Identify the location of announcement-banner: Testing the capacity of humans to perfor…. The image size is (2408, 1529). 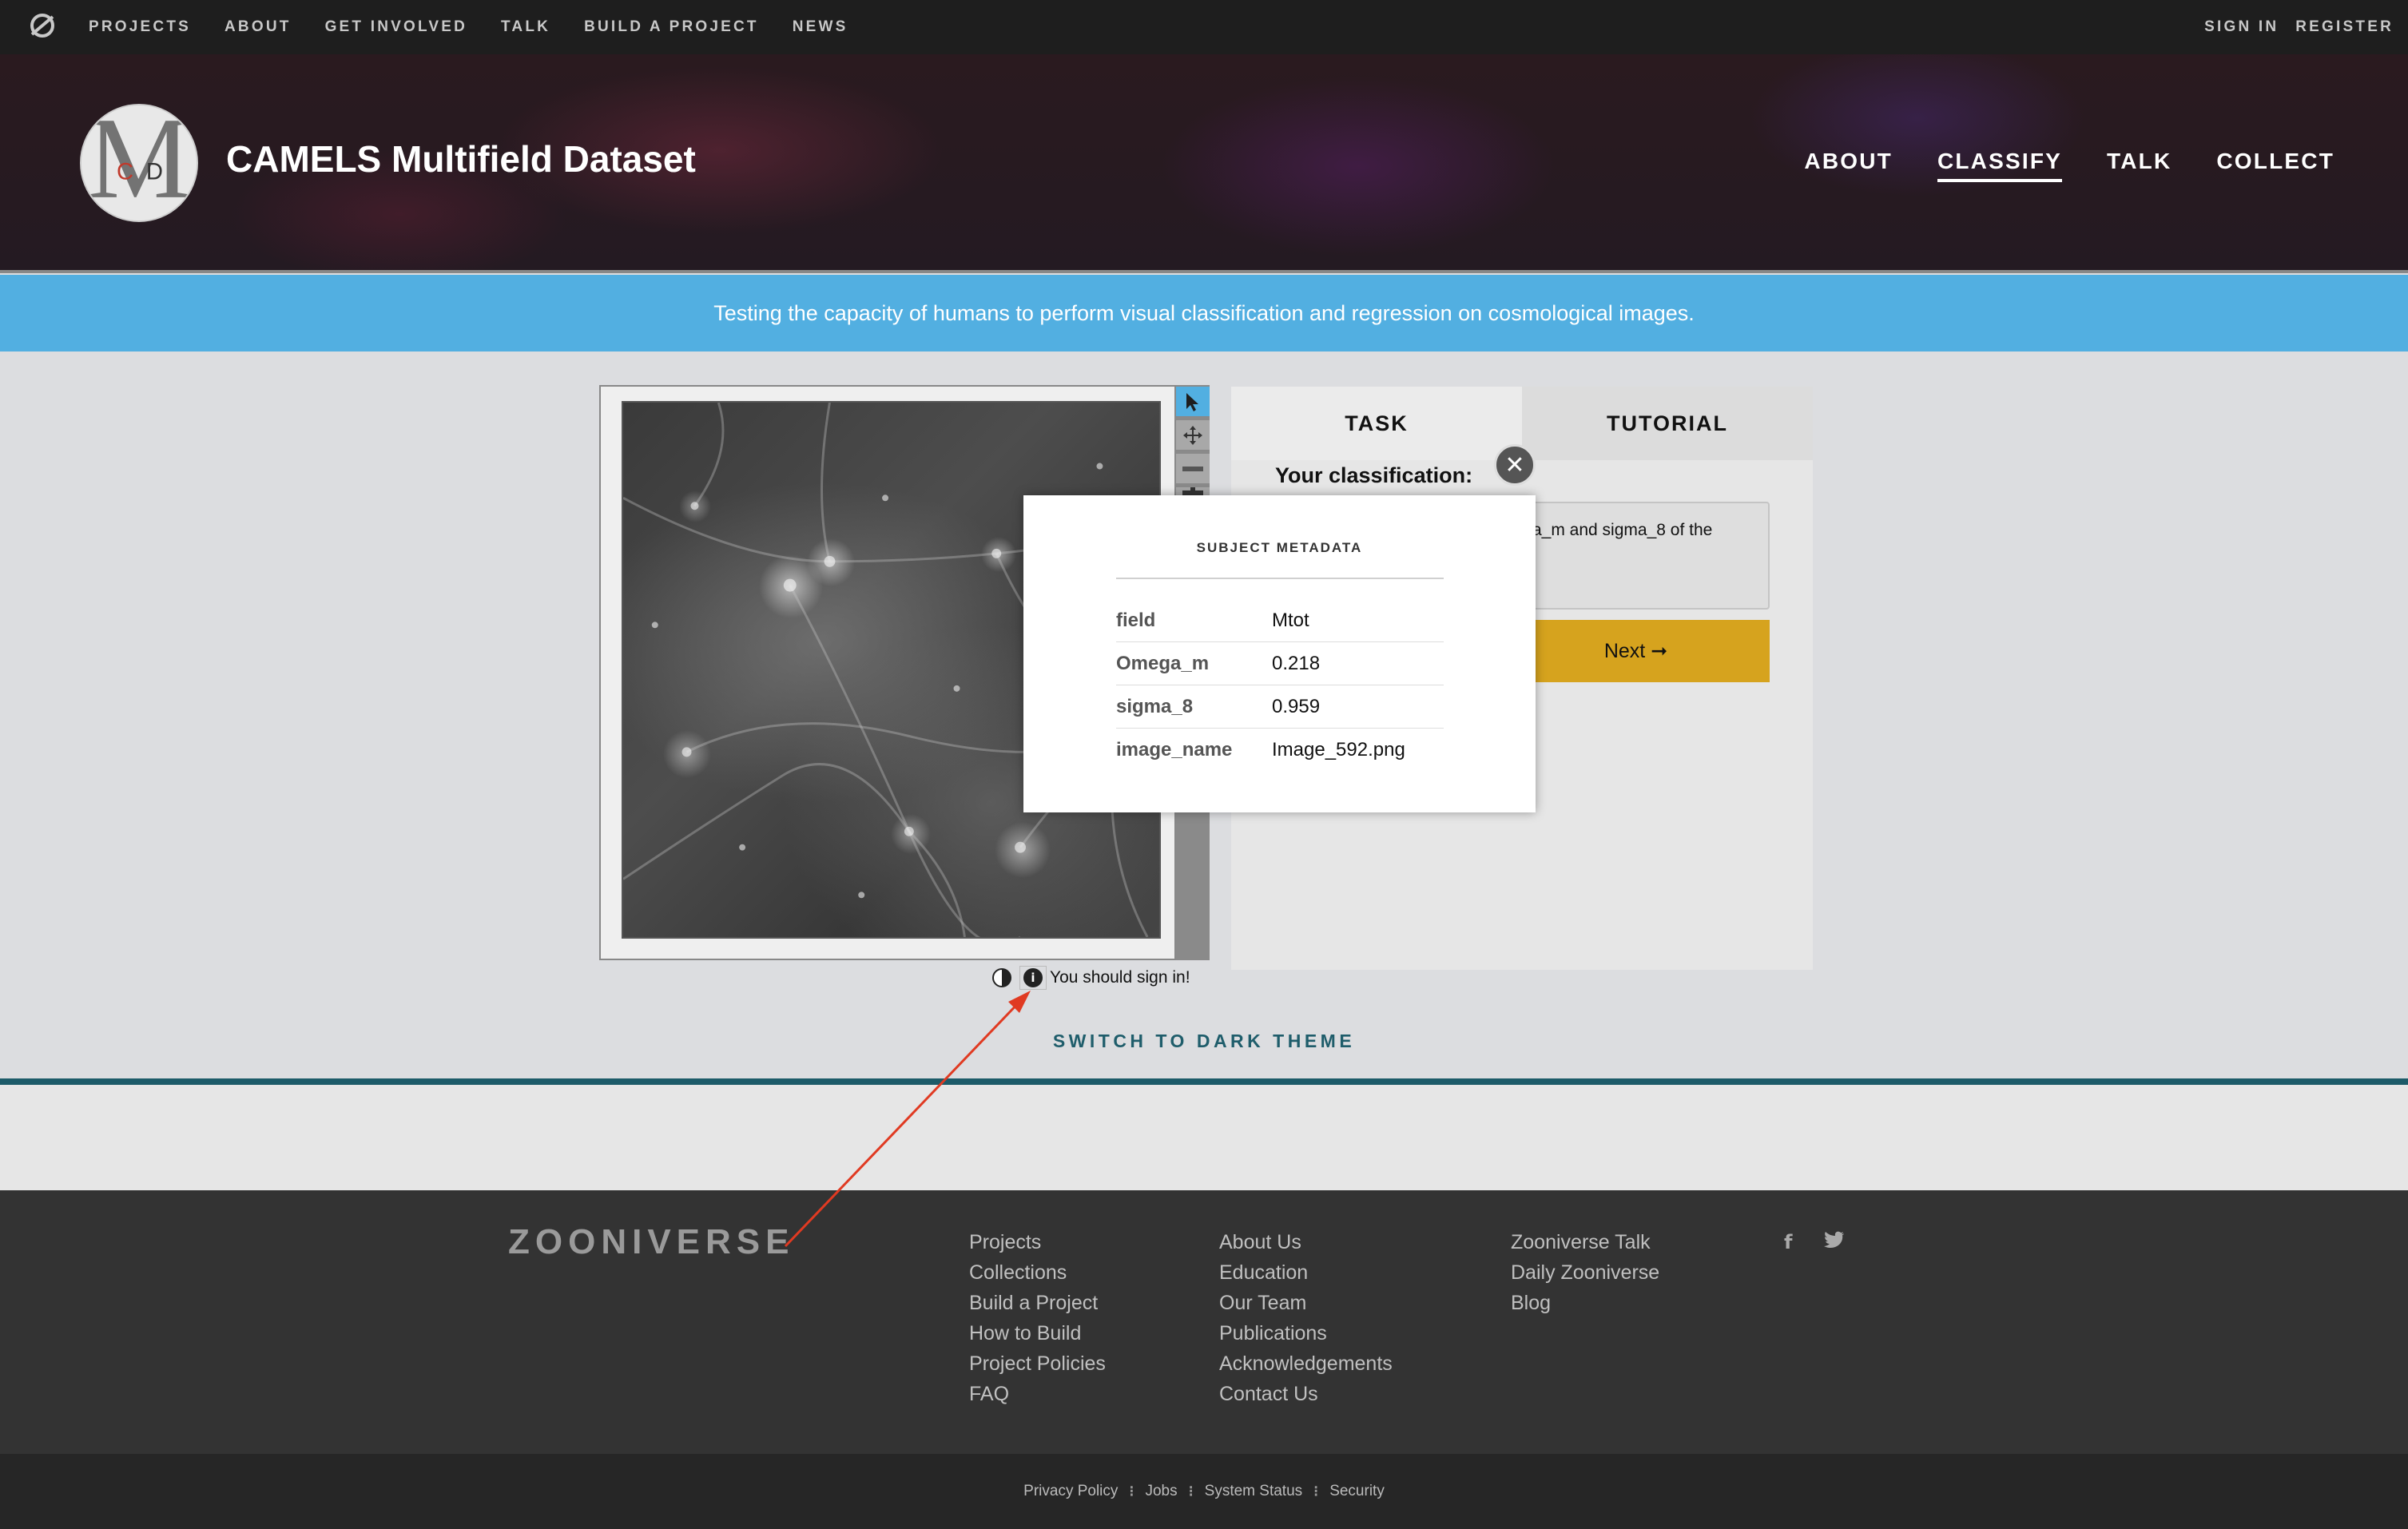
(1204, 313).